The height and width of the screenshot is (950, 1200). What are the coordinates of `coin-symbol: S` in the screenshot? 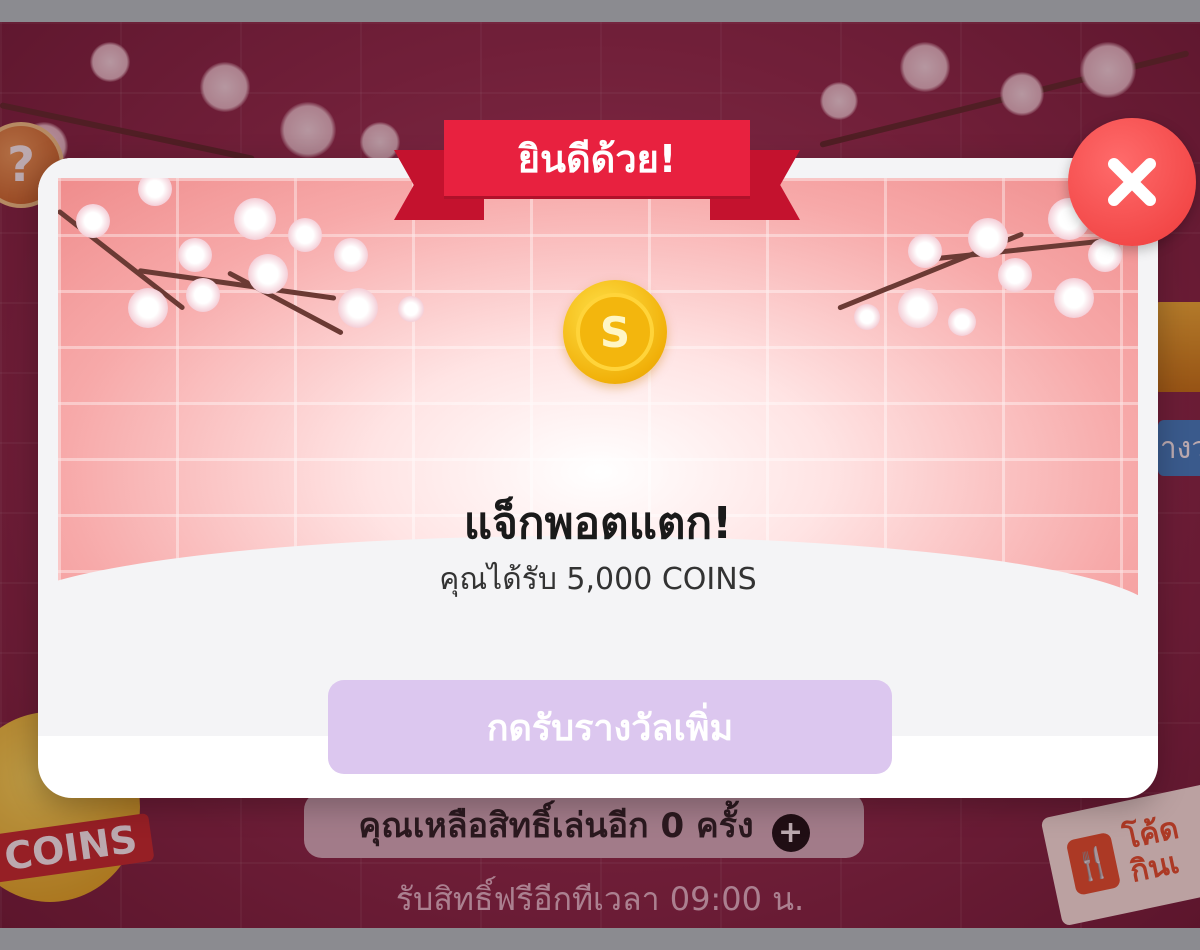 It's located at (615, 332).